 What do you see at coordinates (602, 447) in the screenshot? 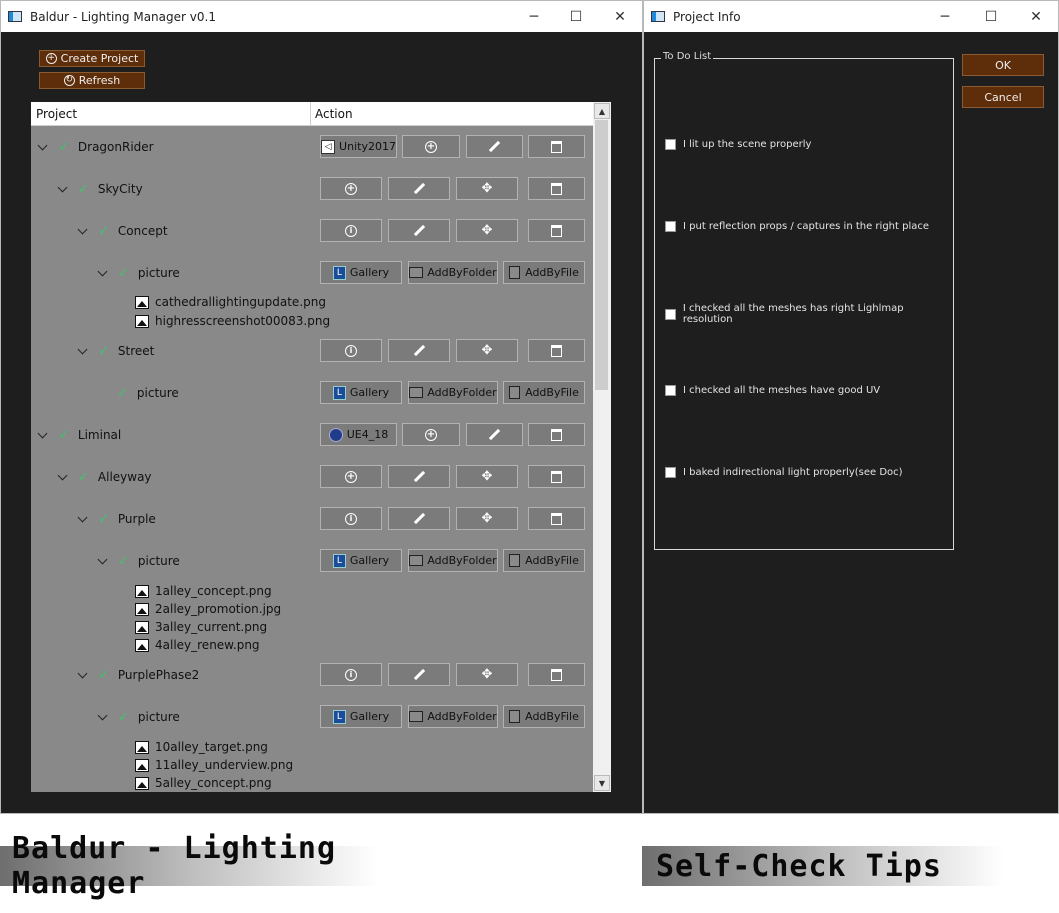
I see `vertical-scrollbar: ▲ ▼` at bounding box center [602, 447].